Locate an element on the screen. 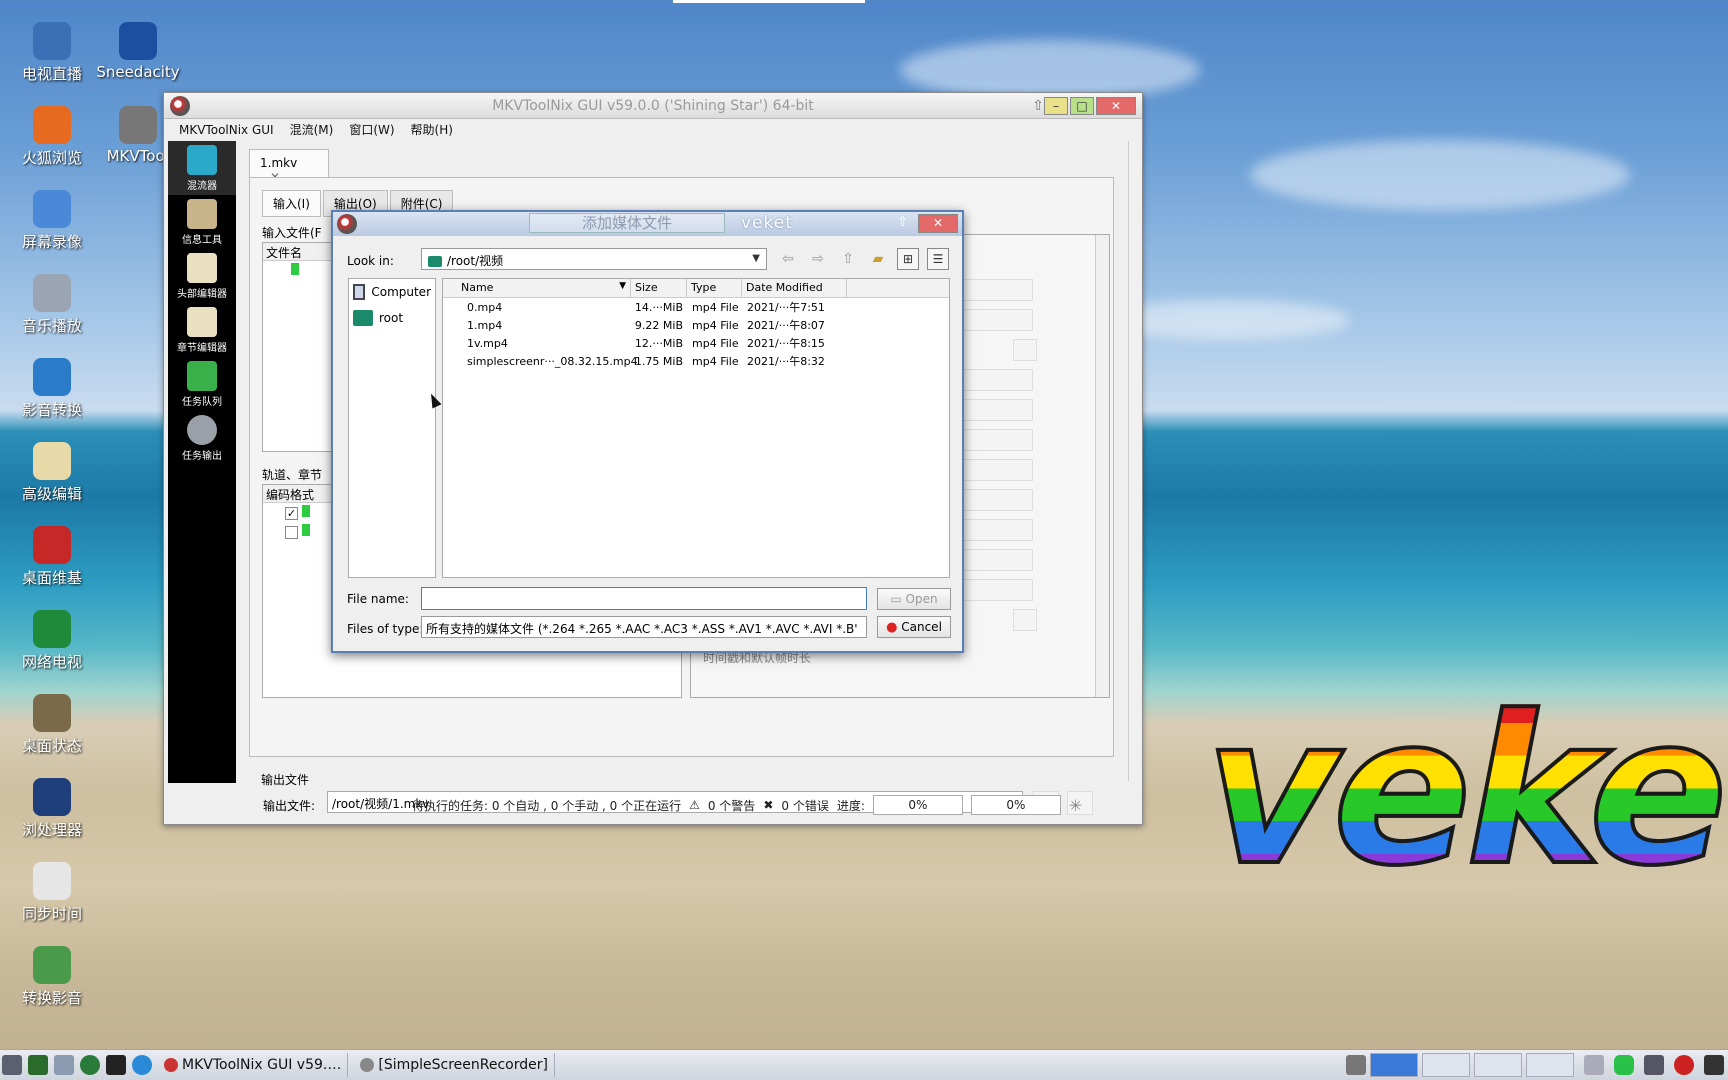 The image size is (1728, 1080). file-row: 1.mp4 9.22 MiB mp4 File 2021/···午8:07 is located at coordinates (696, 325).